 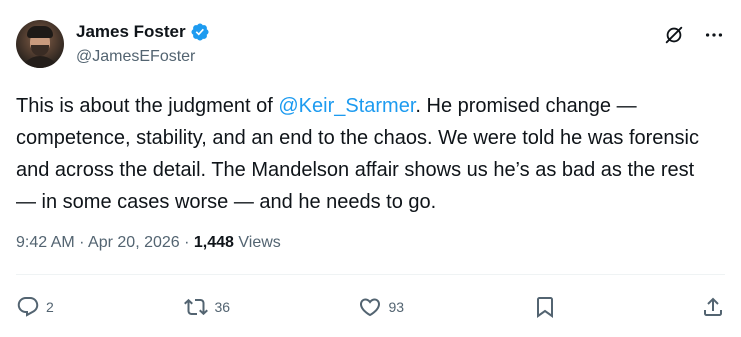 I want to click on grok-icon, so click(x=674, y=35).